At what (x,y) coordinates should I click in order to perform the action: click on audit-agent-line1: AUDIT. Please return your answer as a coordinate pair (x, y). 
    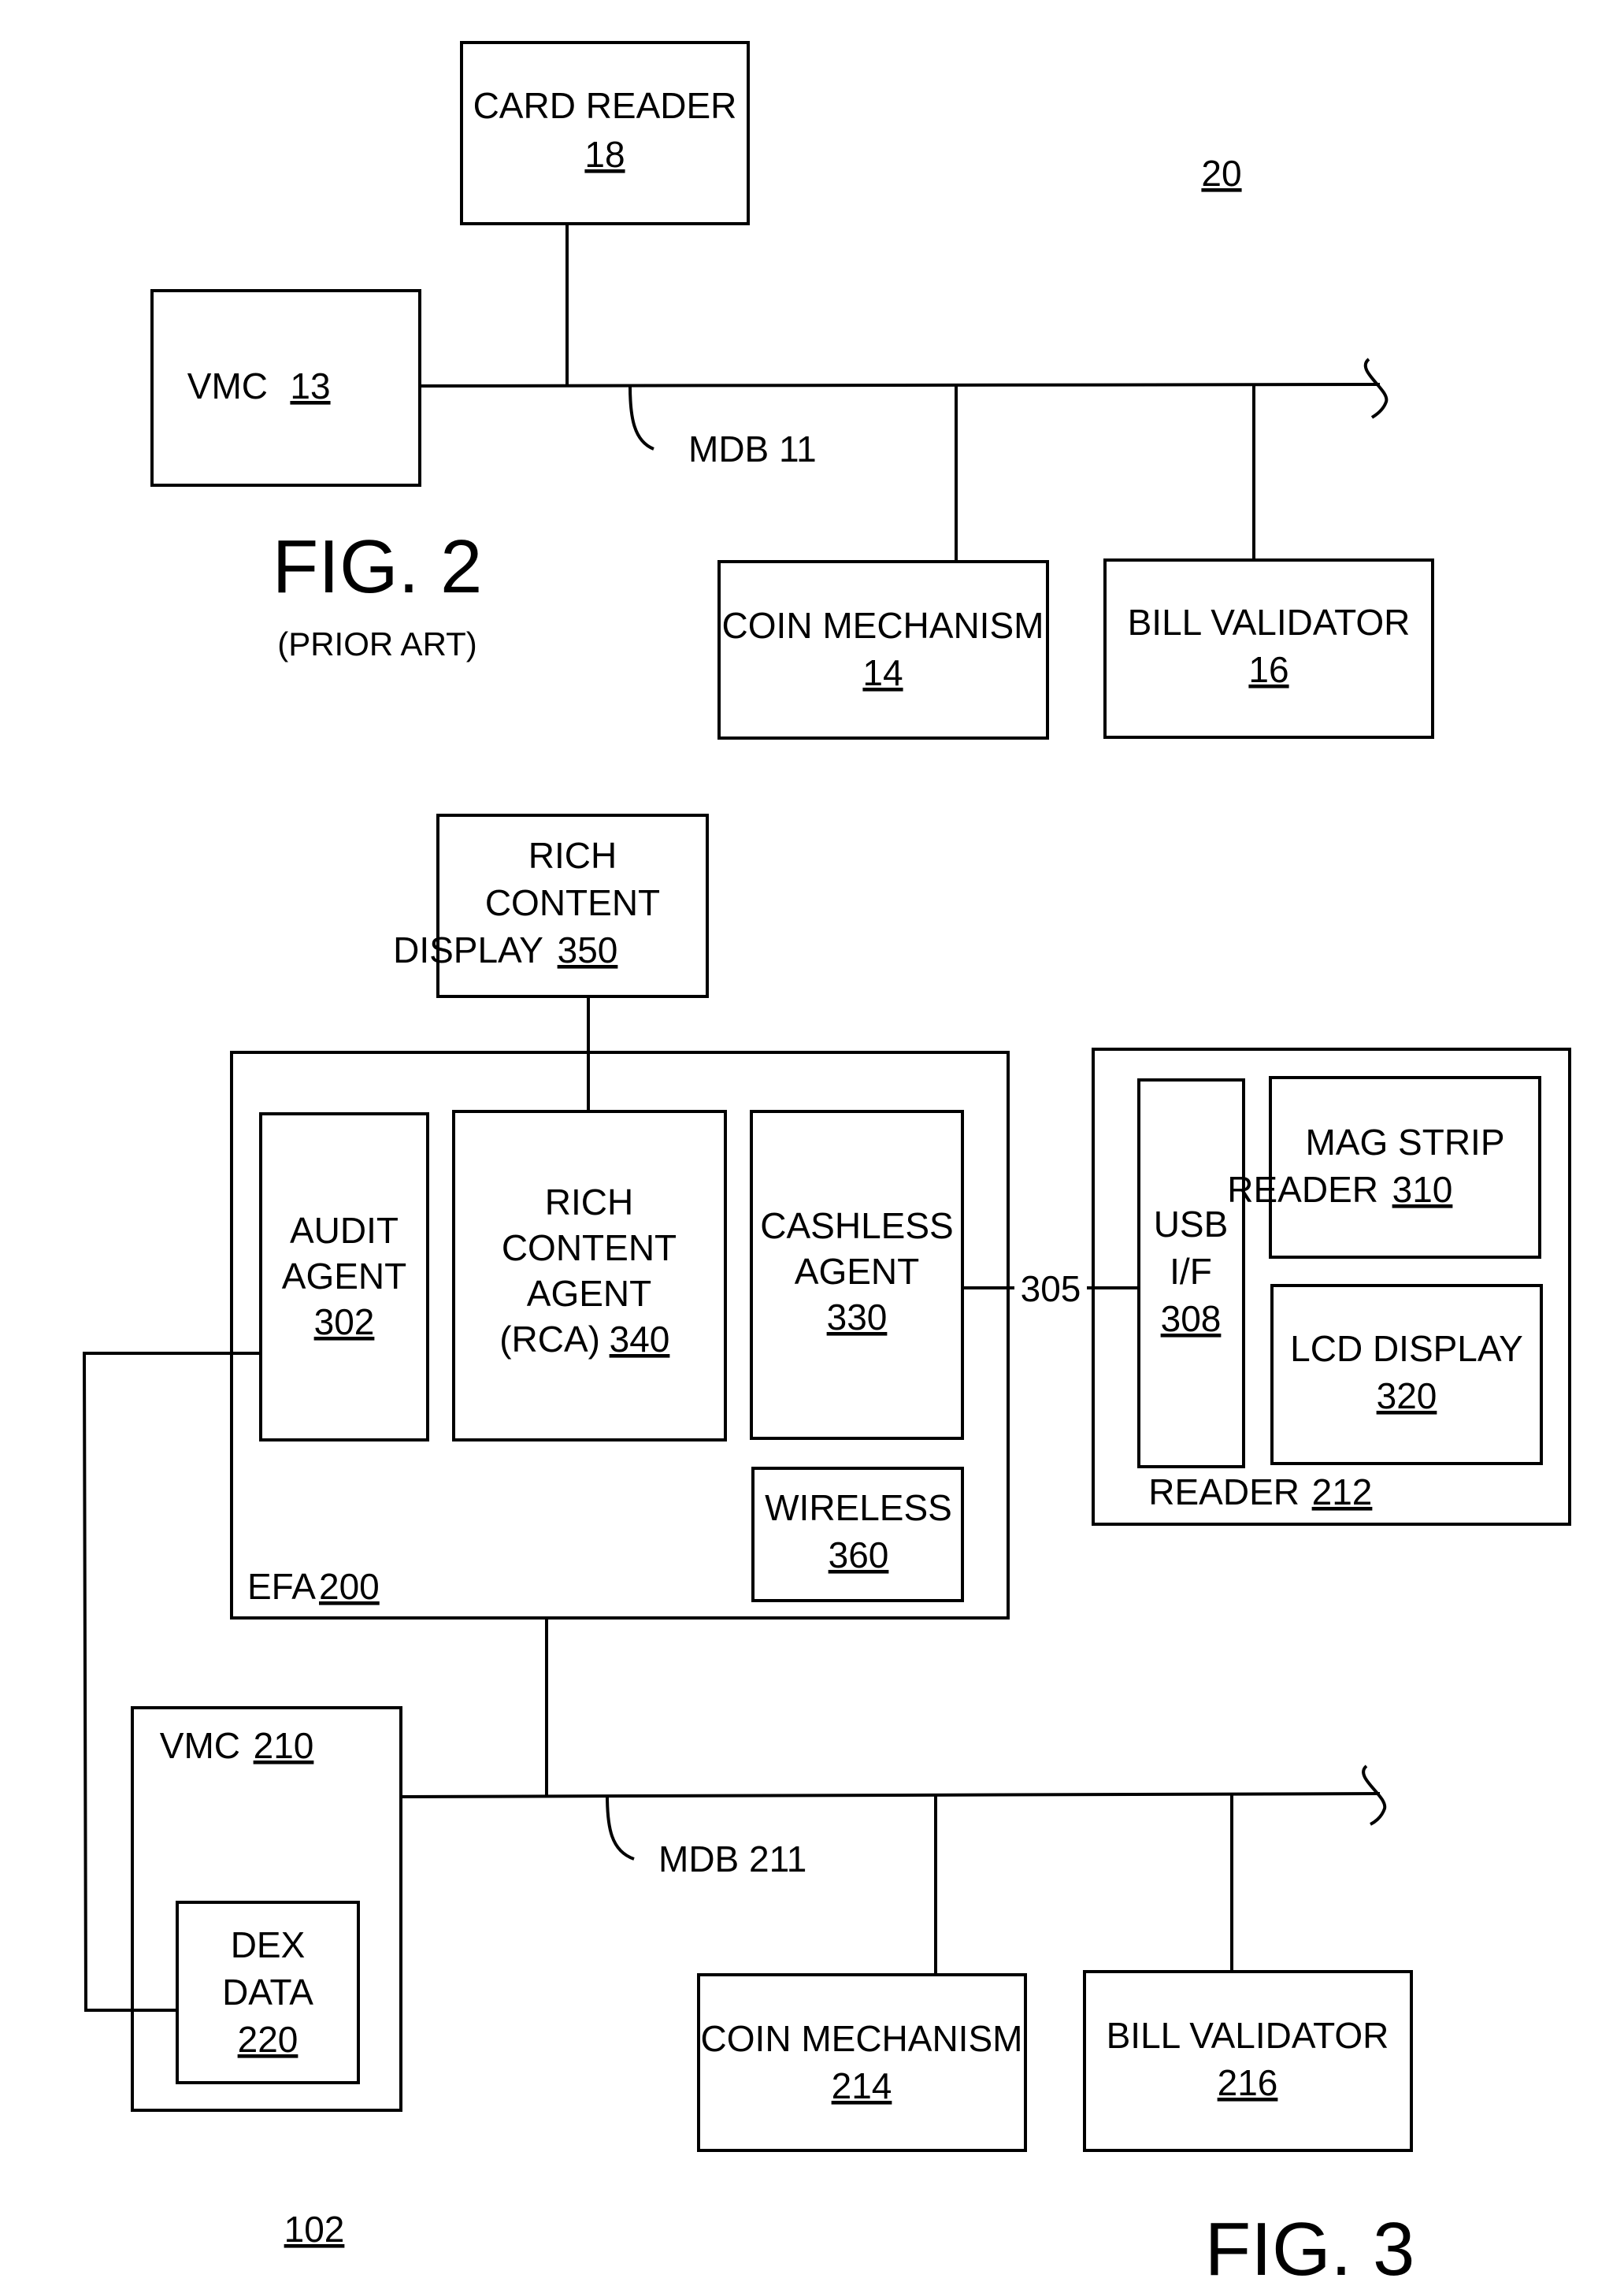
    Looking at the image, I should click on (344, 1230).